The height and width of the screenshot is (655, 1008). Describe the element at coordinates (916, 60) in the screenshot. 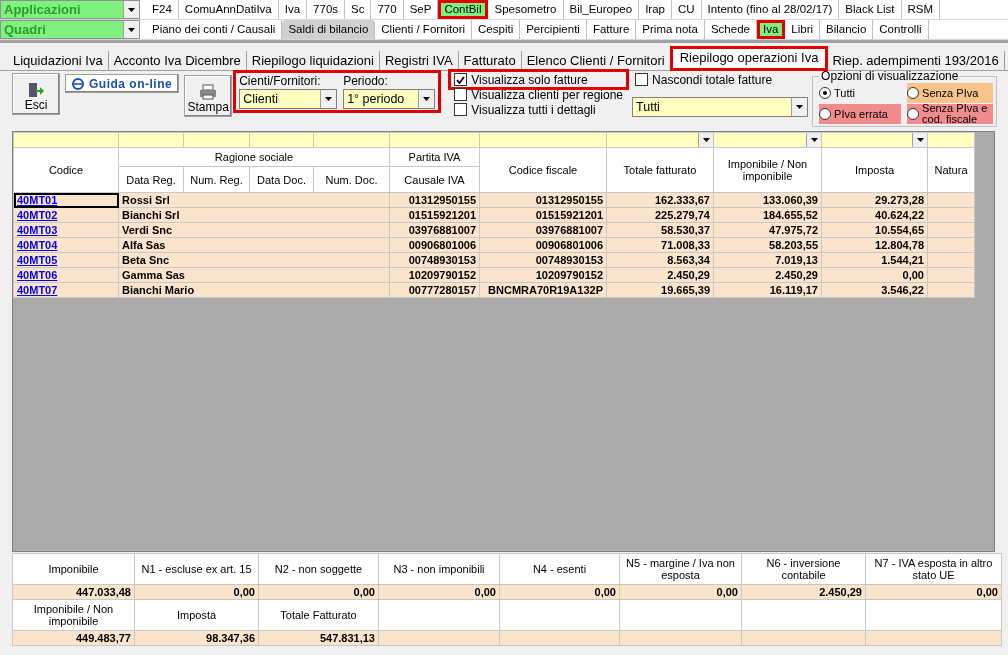

I see `tab: Riep. adempimenti 193/2016` at that location.